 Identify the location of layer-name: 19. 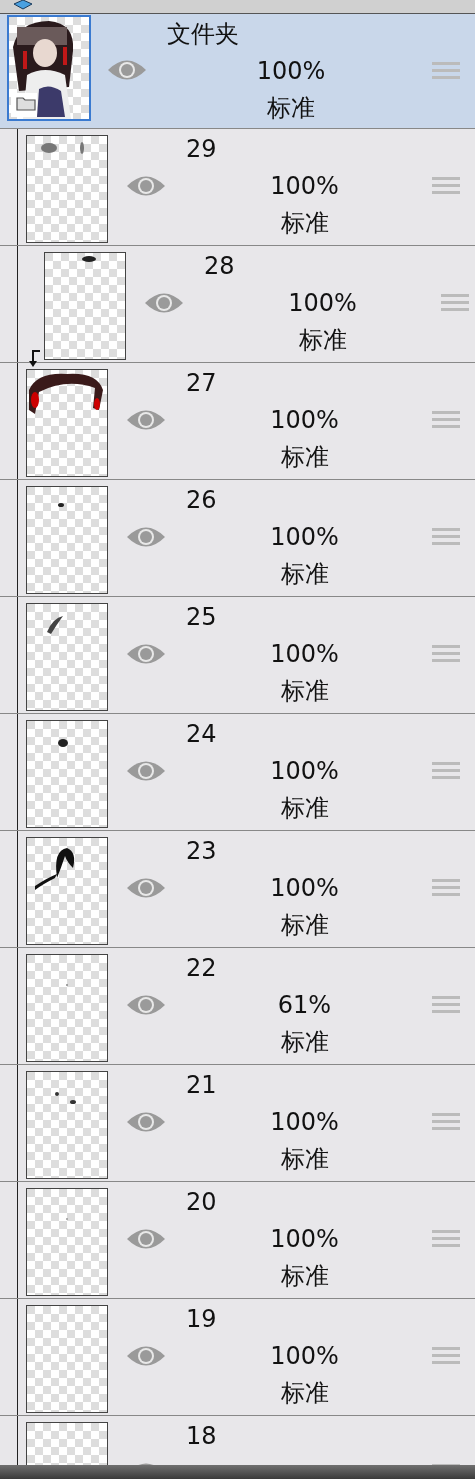
(201, 1319).